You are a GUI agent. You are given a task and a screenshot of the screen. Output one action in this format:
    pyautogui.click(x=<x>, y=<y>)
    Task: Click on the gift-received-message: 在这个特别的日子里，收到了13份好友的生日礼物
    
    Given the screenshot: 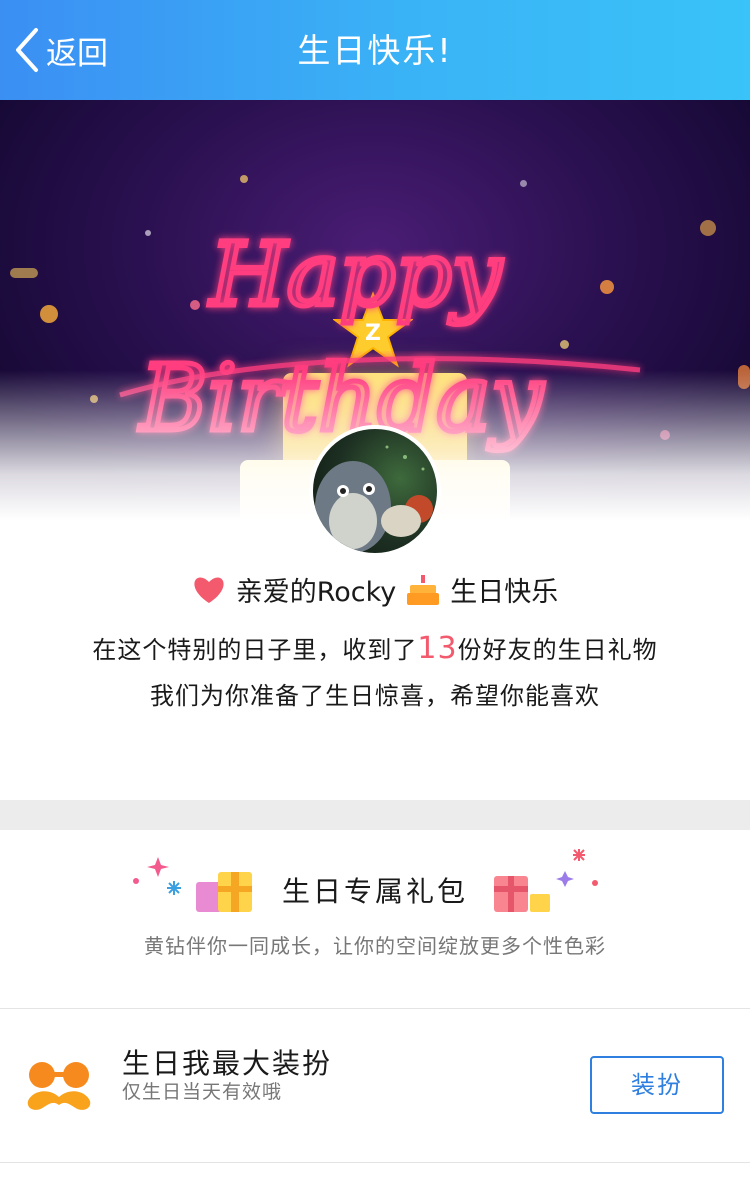 What is the action you would take?
    pyautogui.click(x=375, y=648)
    